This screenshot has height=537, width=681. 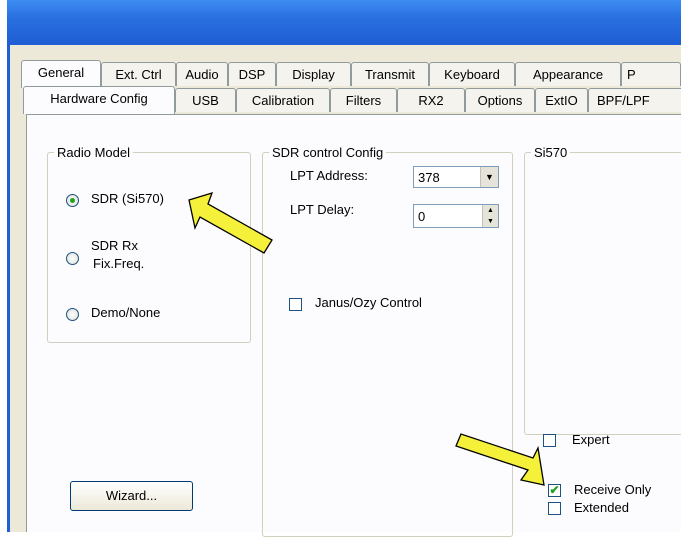 I want to click on arrow-to-receive-only, so click(x=500, y=459).